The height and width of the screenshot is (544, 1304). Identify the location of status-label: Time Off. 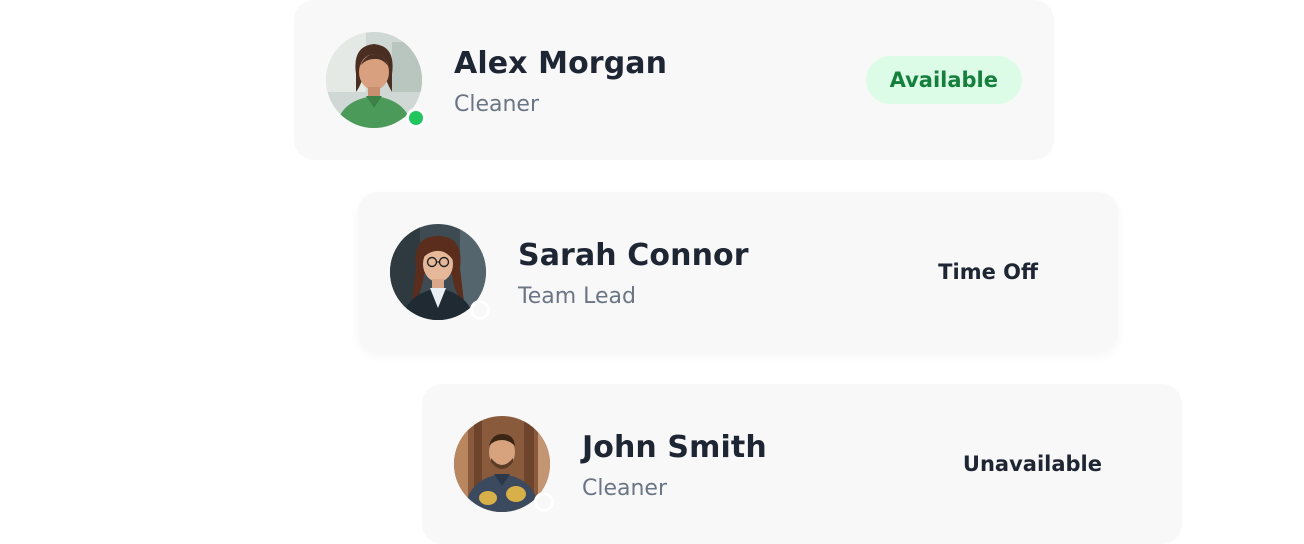
(988, 272).